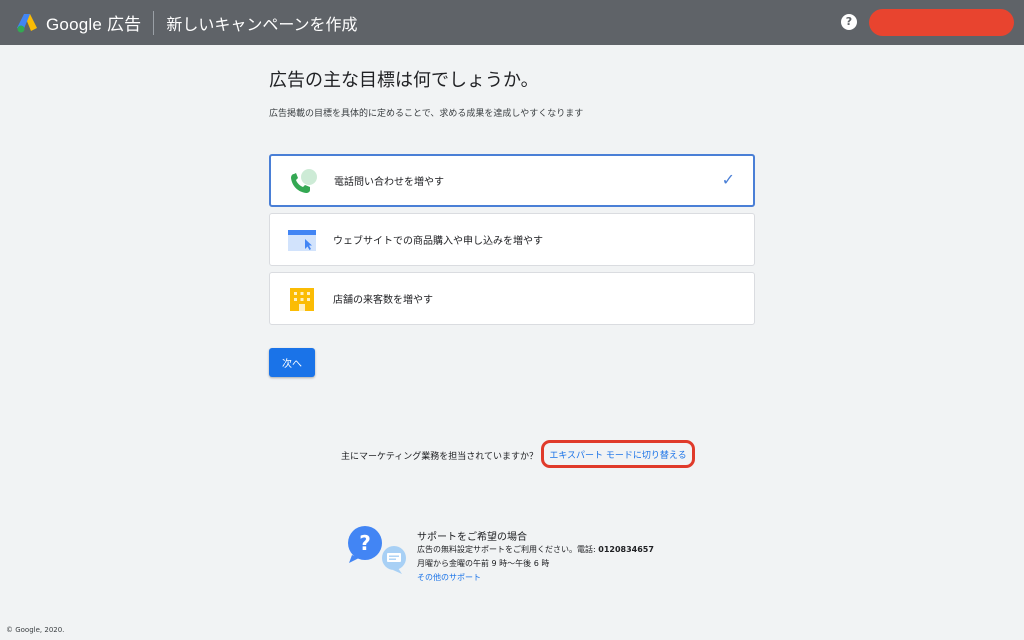  I want to click on goal-option-label: 電話問い合わせを増やす, so click(389, 182).